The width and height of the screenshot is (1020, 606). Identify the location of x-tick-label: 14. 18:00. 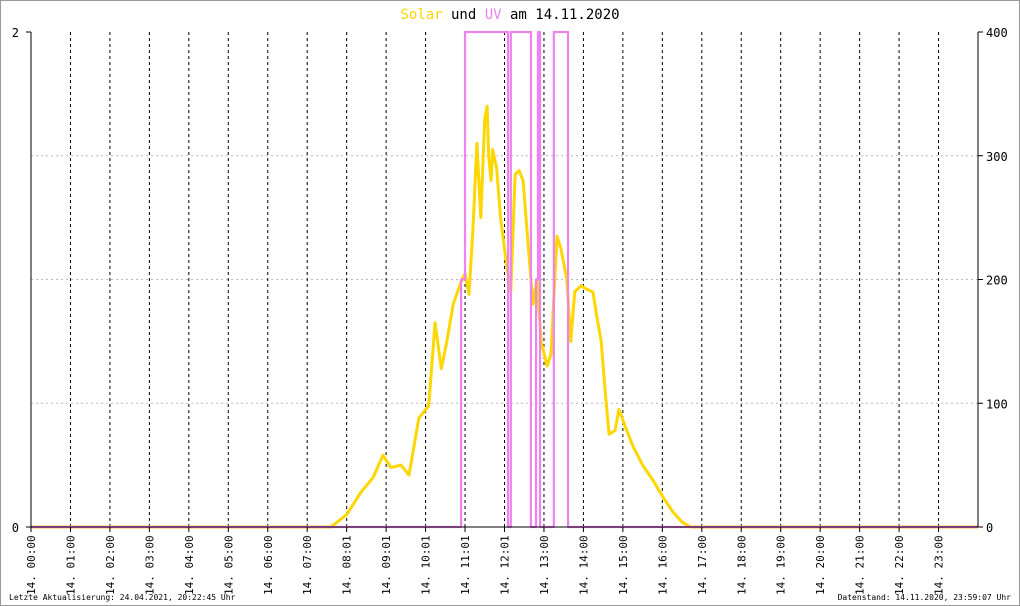
(741, 565).